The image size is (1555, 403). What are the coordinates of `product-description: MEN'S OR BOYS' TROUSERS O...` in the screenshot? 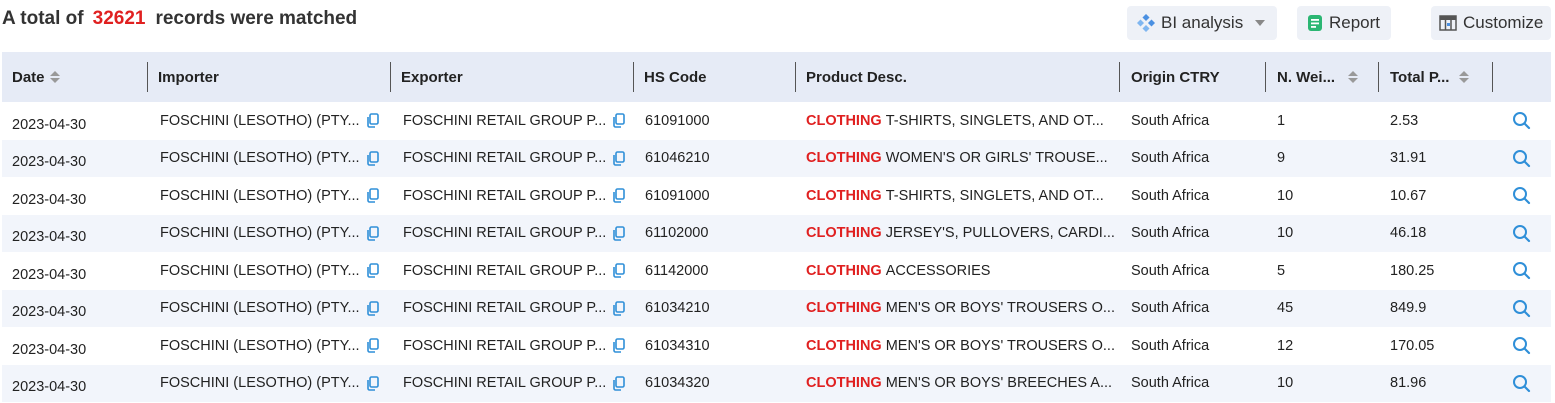 It's located at (999, 345).